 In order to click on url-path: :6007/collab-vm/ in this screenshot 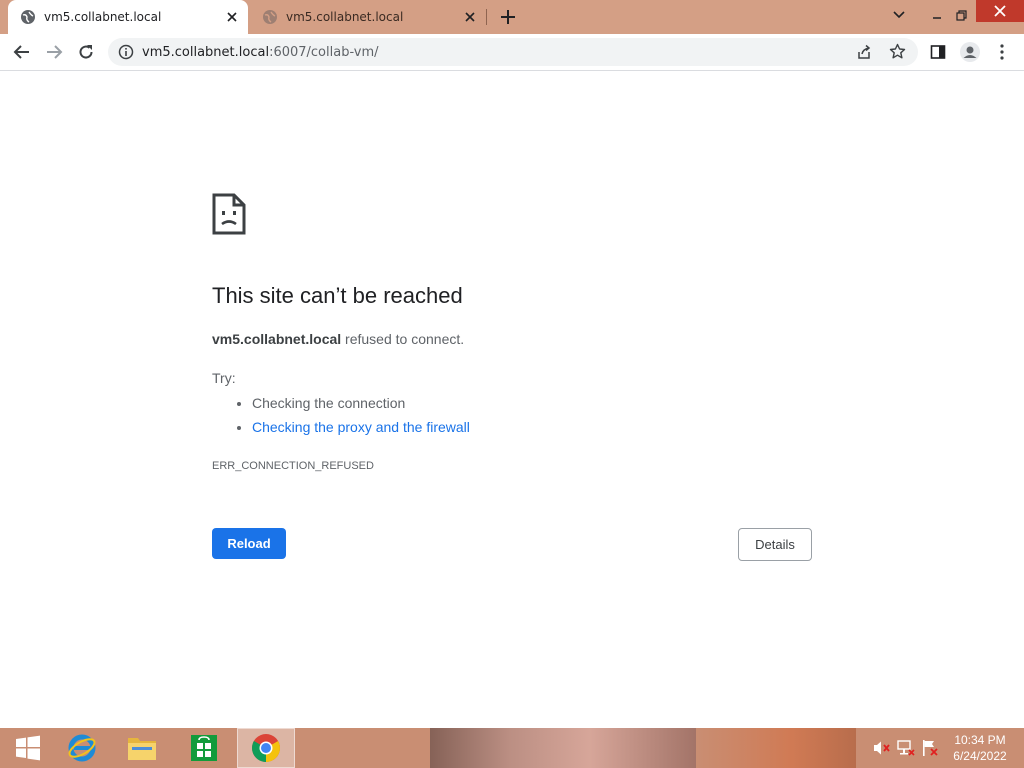, I will do `click(324, 52)`.